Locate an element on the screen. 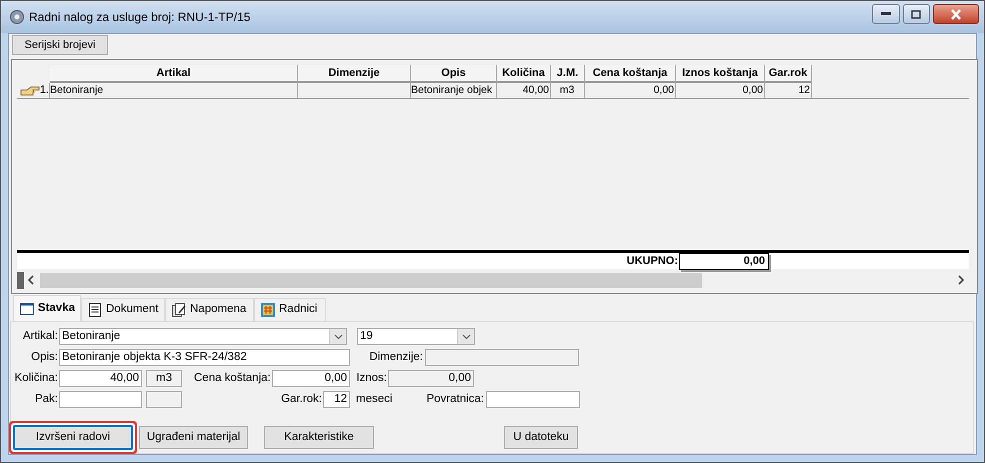 The width and height of the screenshot is (985, 463). input-field: 0,00 is located at coordinates (311, 378).